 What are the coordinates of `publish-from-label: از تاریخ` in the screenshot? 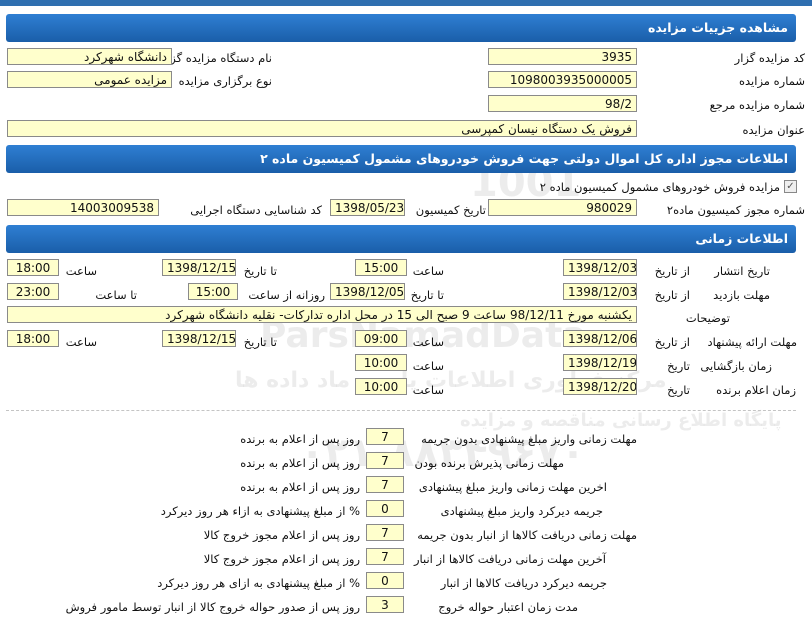 It's located at (672, 271).